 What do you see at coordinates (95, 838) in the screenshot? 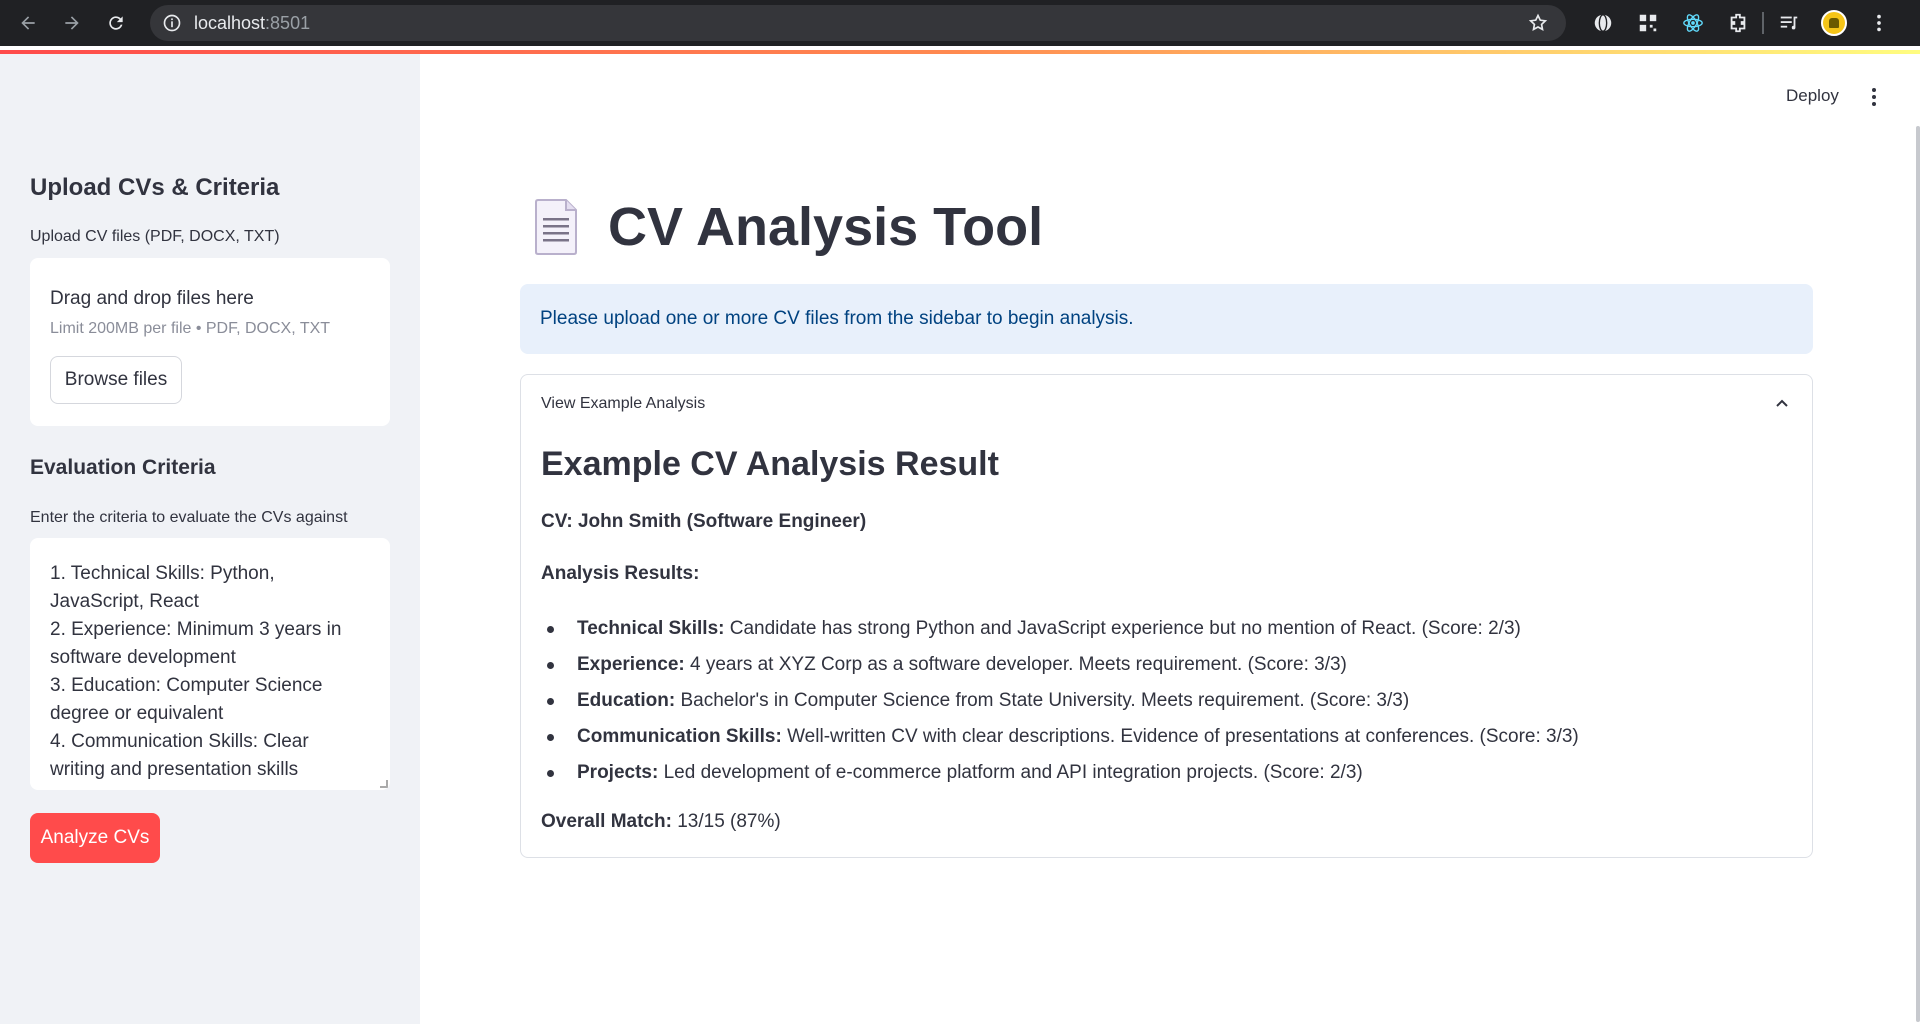
I see `analyze-cvs-button: Analyze CVs` at bounding box center [95, 838].